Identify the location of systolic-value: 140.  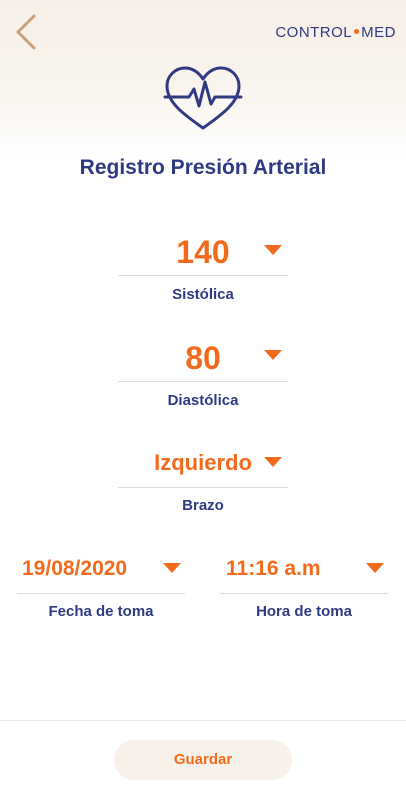
(203, 252).